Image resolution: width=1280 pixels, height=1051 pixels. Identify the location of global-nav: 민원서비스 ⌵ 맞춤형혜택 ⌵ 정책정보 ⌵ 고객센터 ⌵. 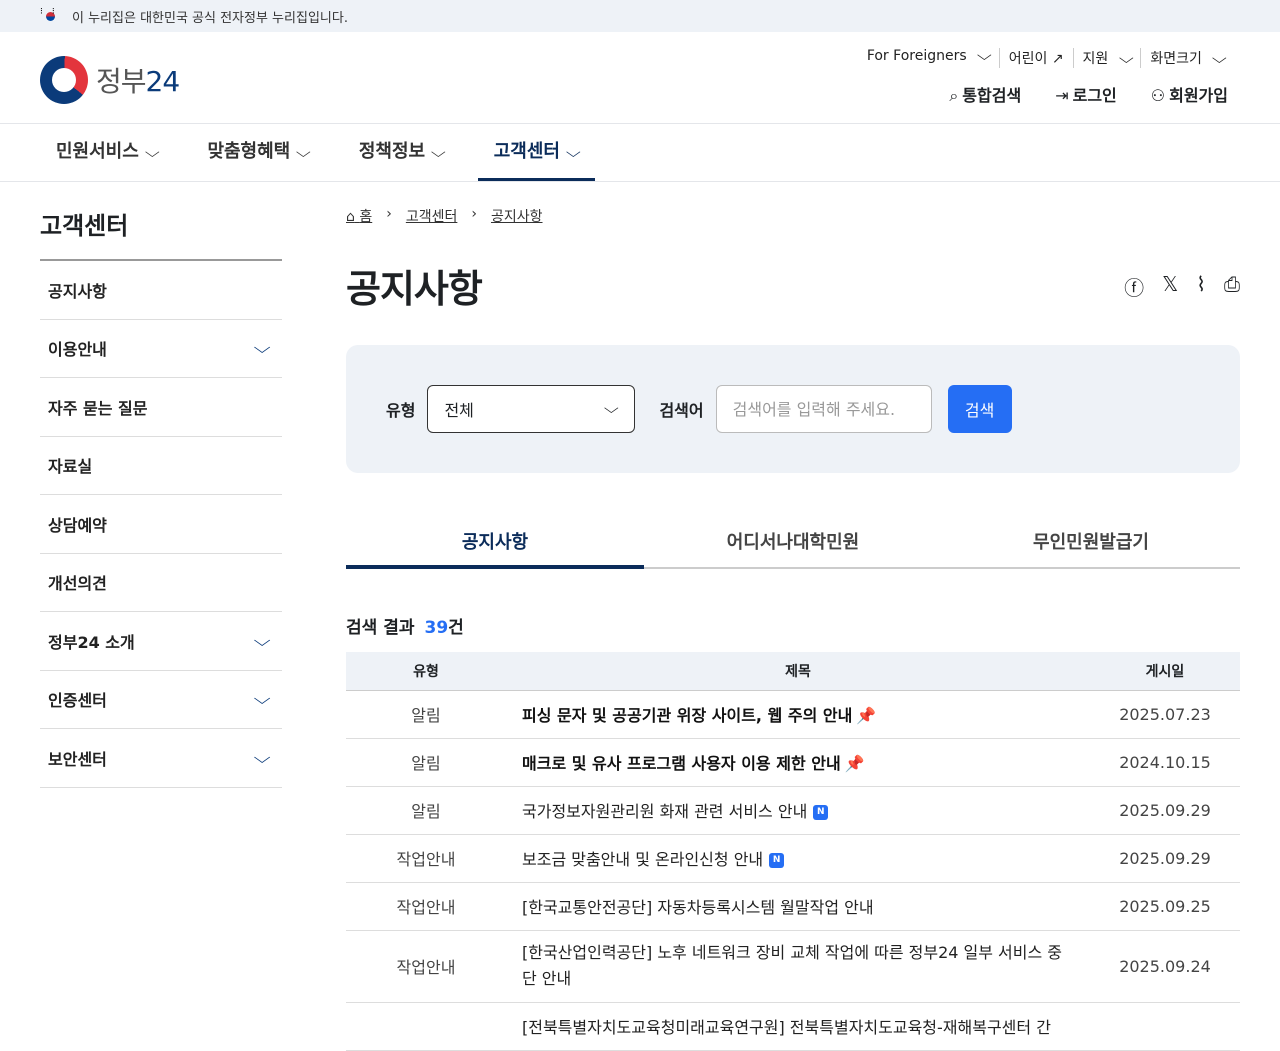
(640, 153).